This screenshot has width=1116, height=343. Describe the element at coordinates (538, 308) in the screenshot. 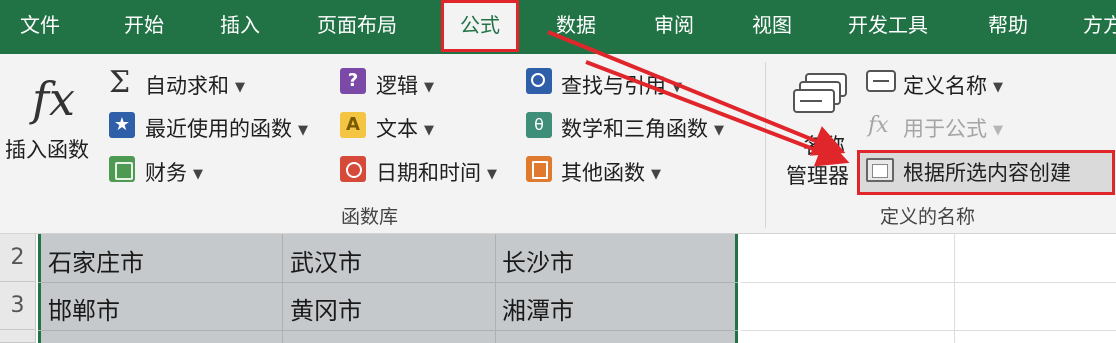

I see `grid-cell: 湘潭市` at that location.